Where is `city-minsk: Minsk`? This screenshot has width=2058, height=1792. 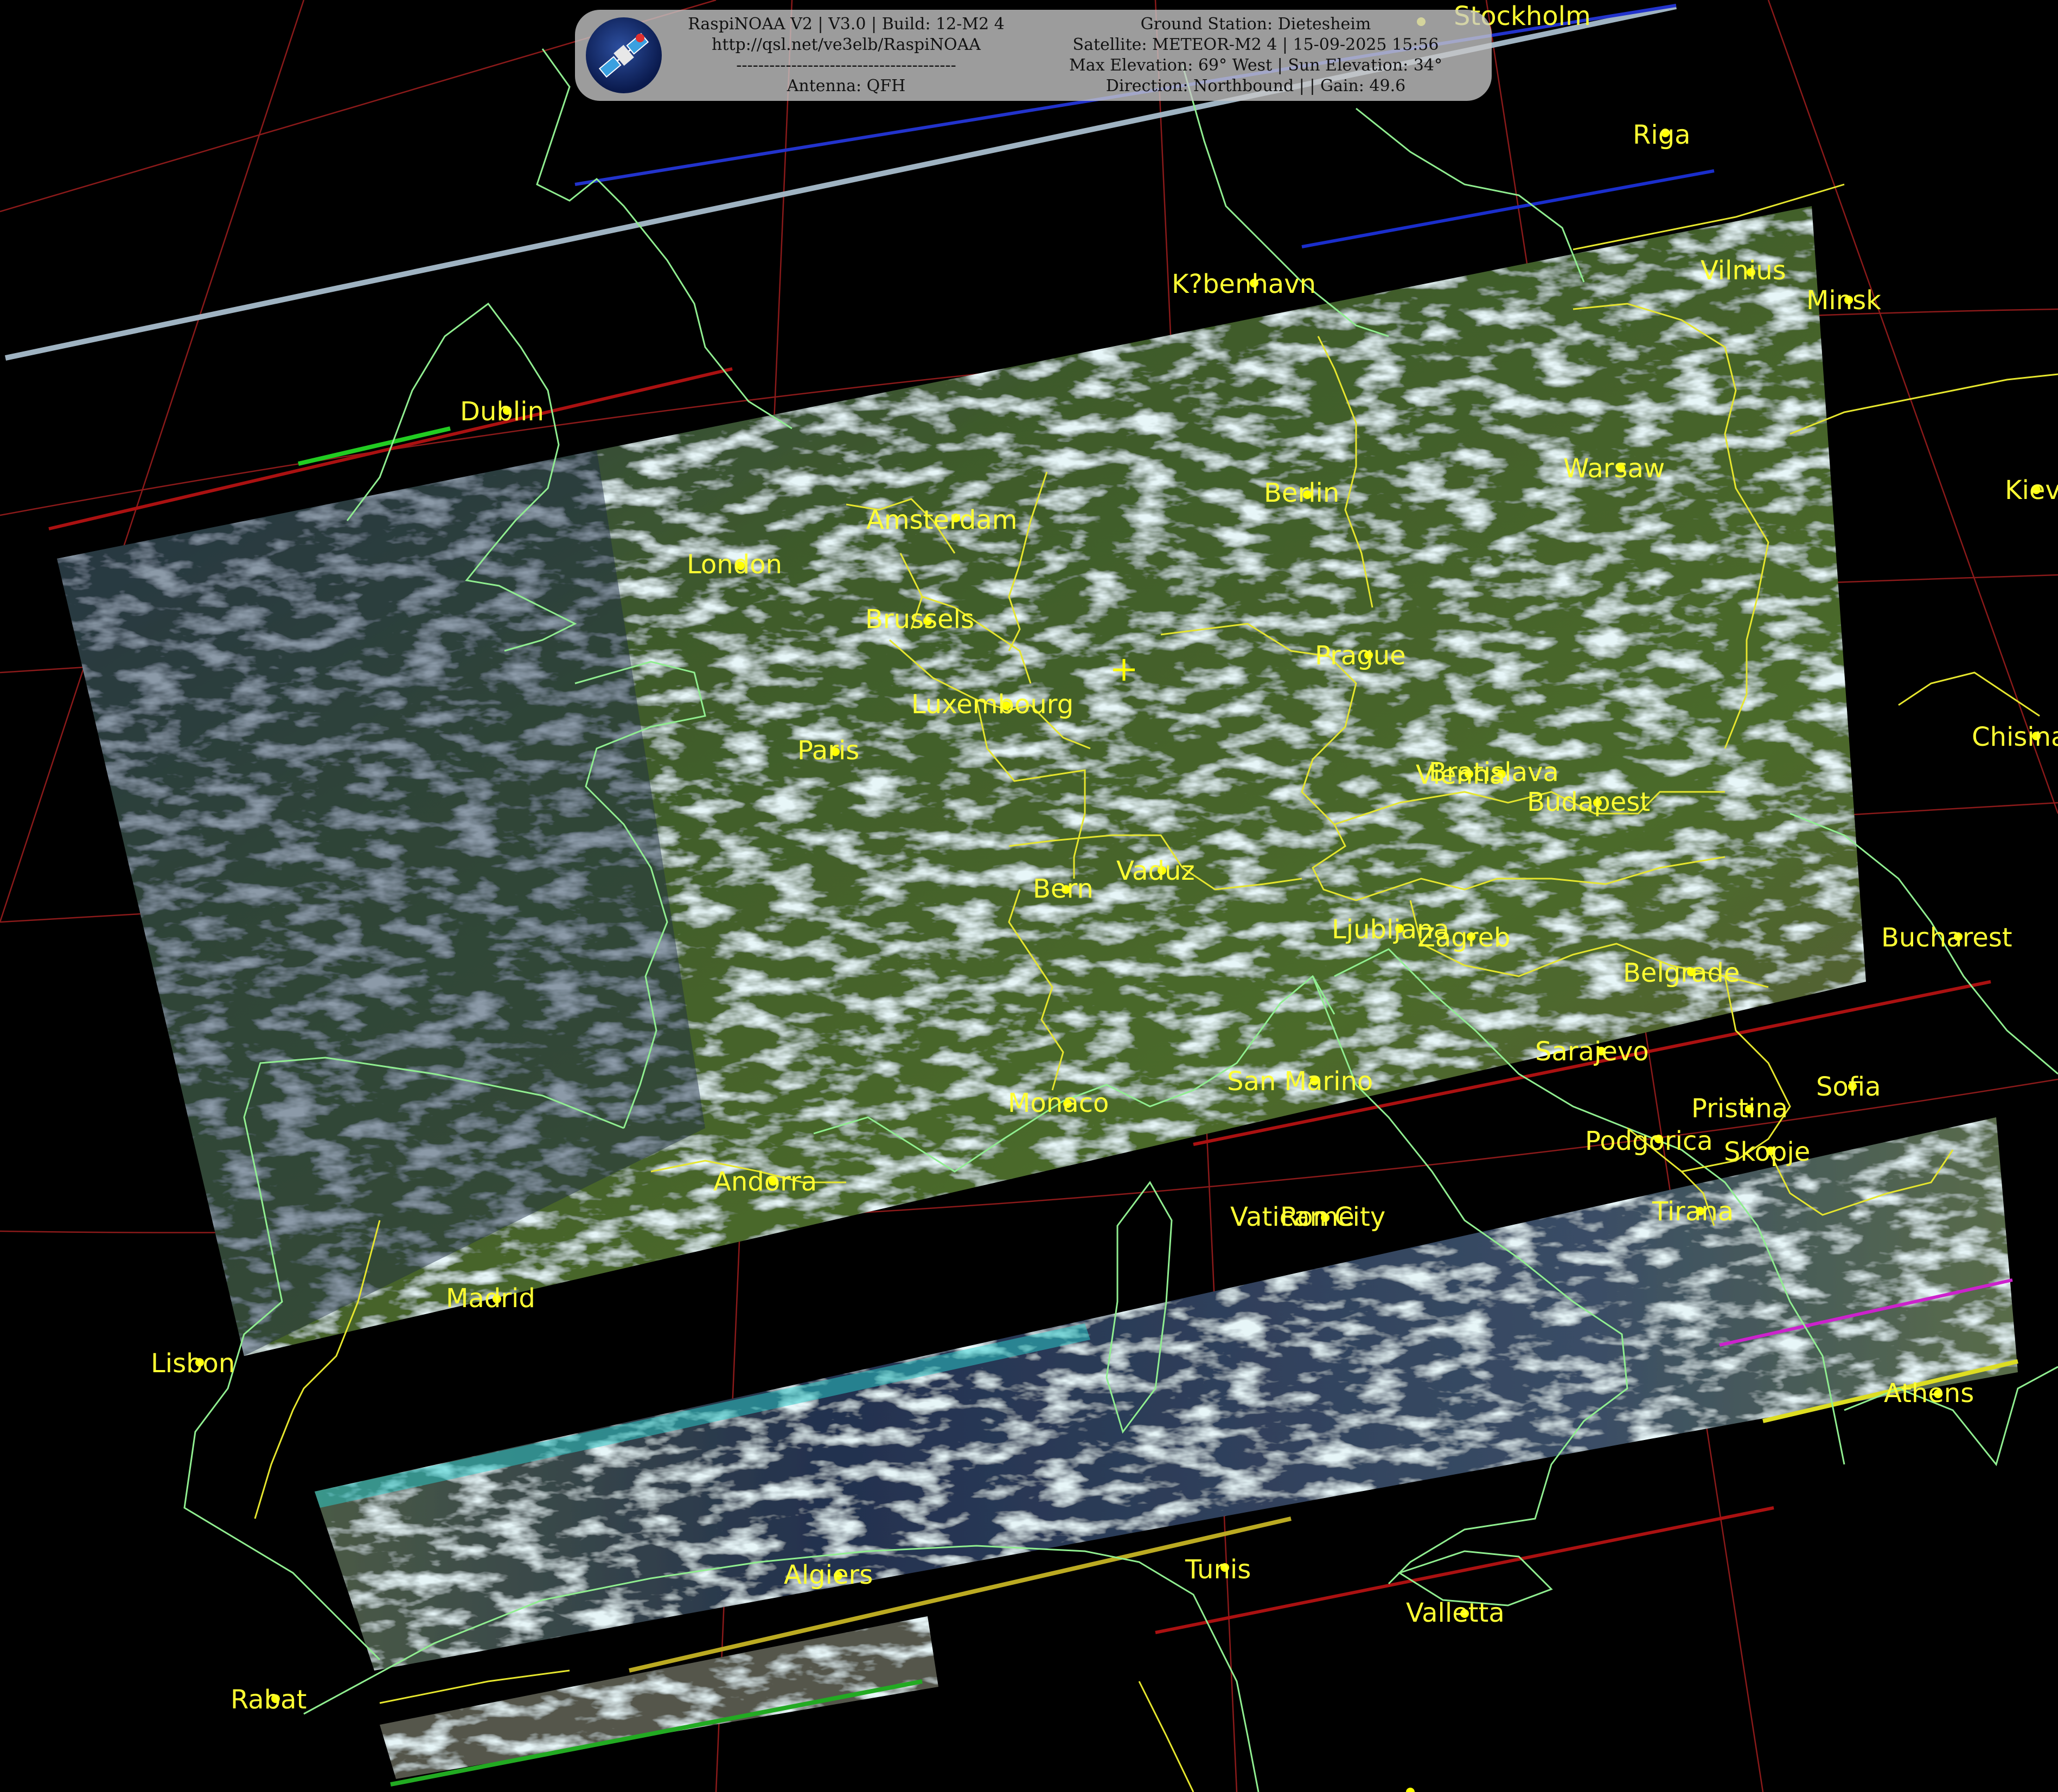
city-minsk: Minsk is located at coordinates (1843, 300).